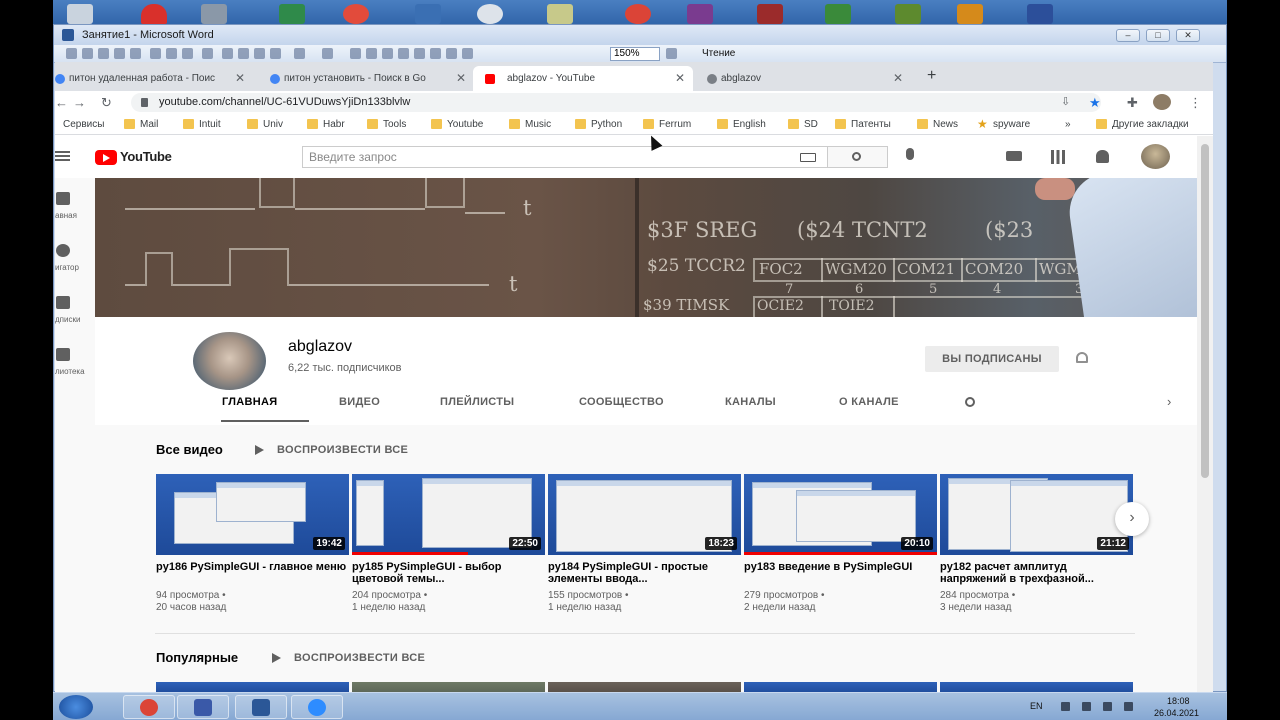 The image size is (1280, 720). Describe the element at coordinates (1205, 311) in the screenshot. I see `scrollbar-thumb` at that location.